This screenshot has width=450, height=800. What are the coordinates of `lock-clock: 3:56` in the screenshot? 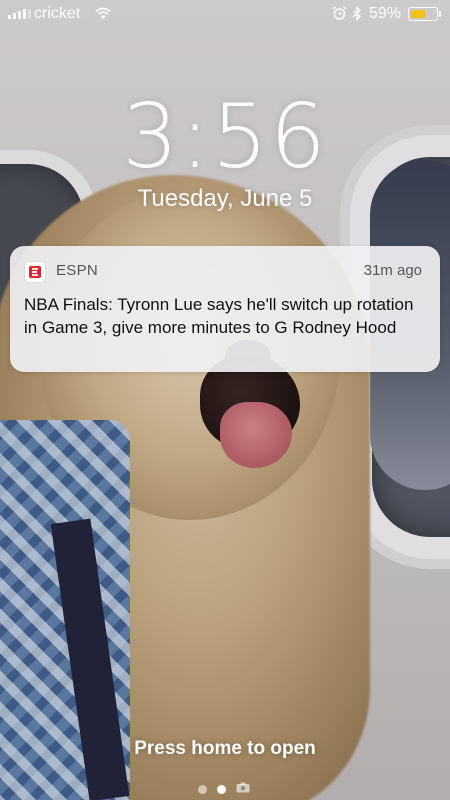 It's located at (225, 136).